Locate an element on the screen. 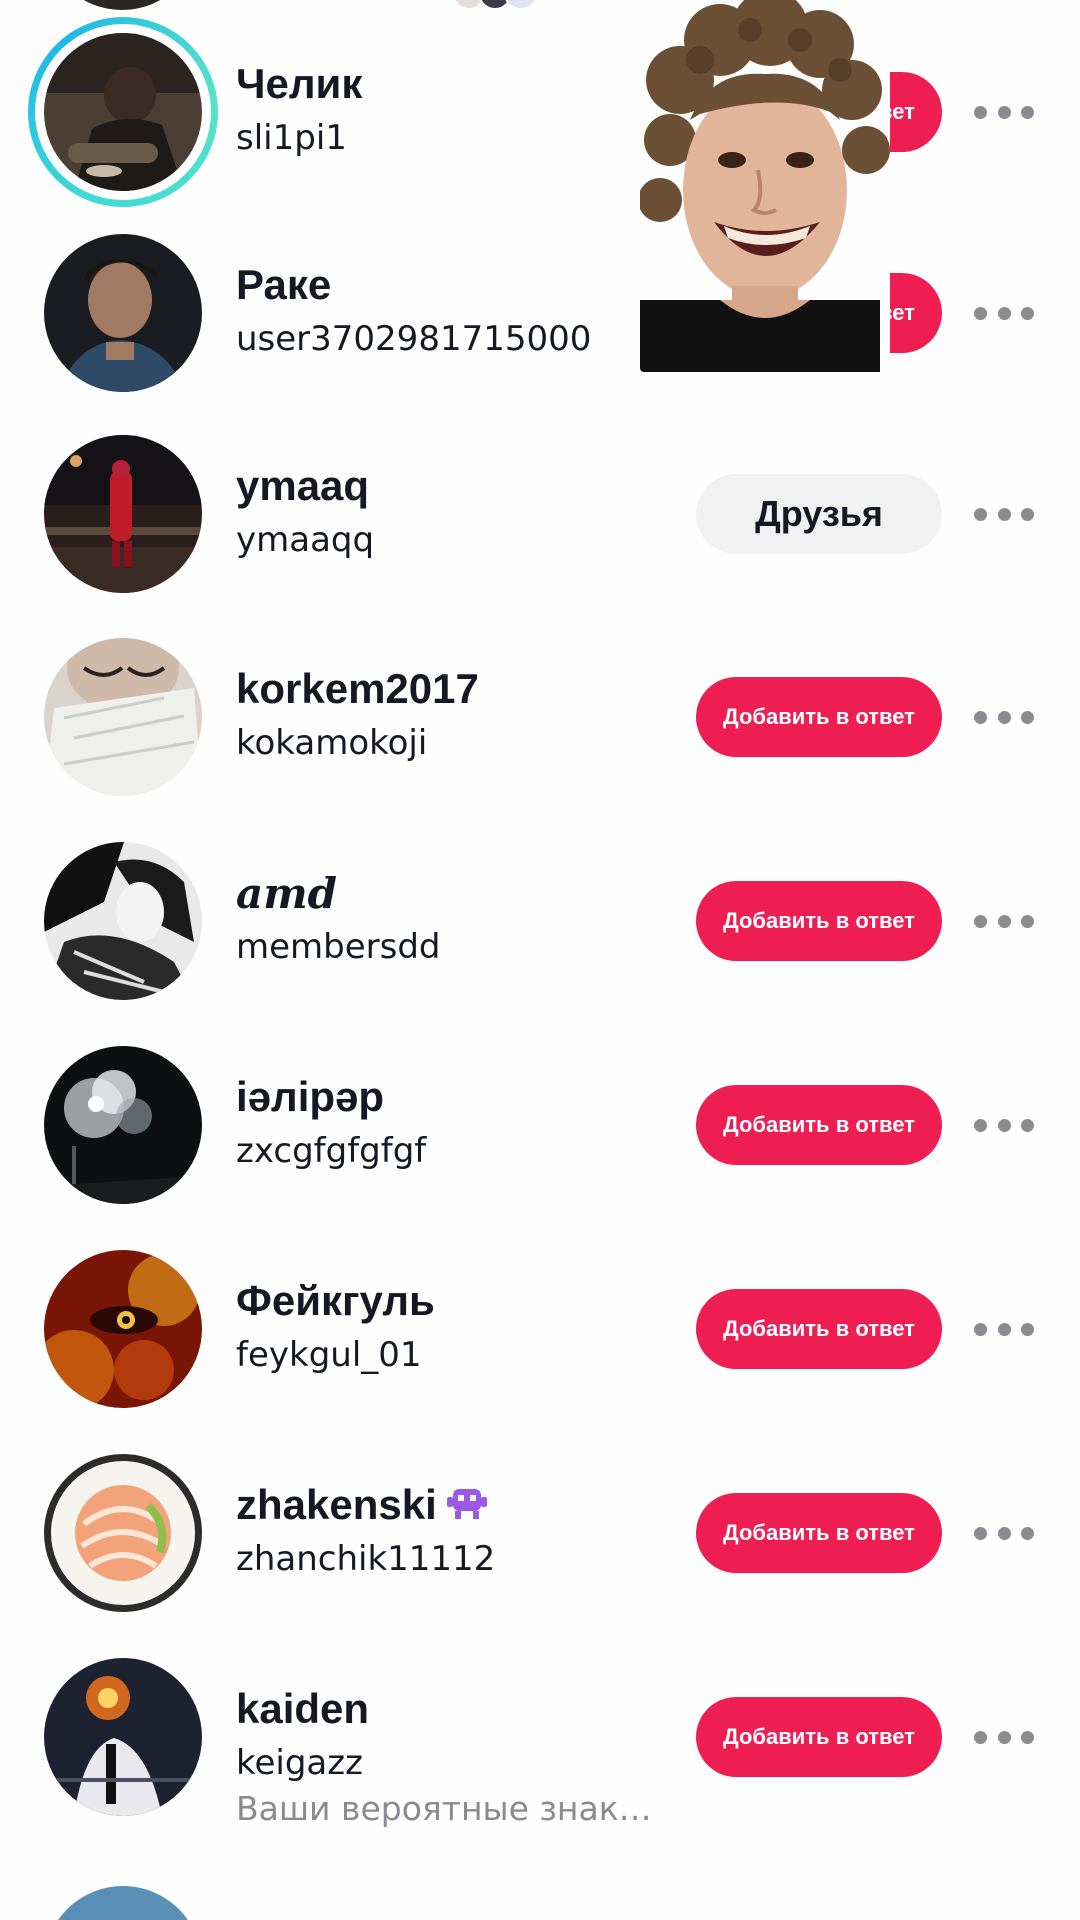 Image resolution: width=1080 pixels, height=1920 pixels. list-item: Раке user3702981715000 Добавить в ответ is located at coordinates (540, 311).